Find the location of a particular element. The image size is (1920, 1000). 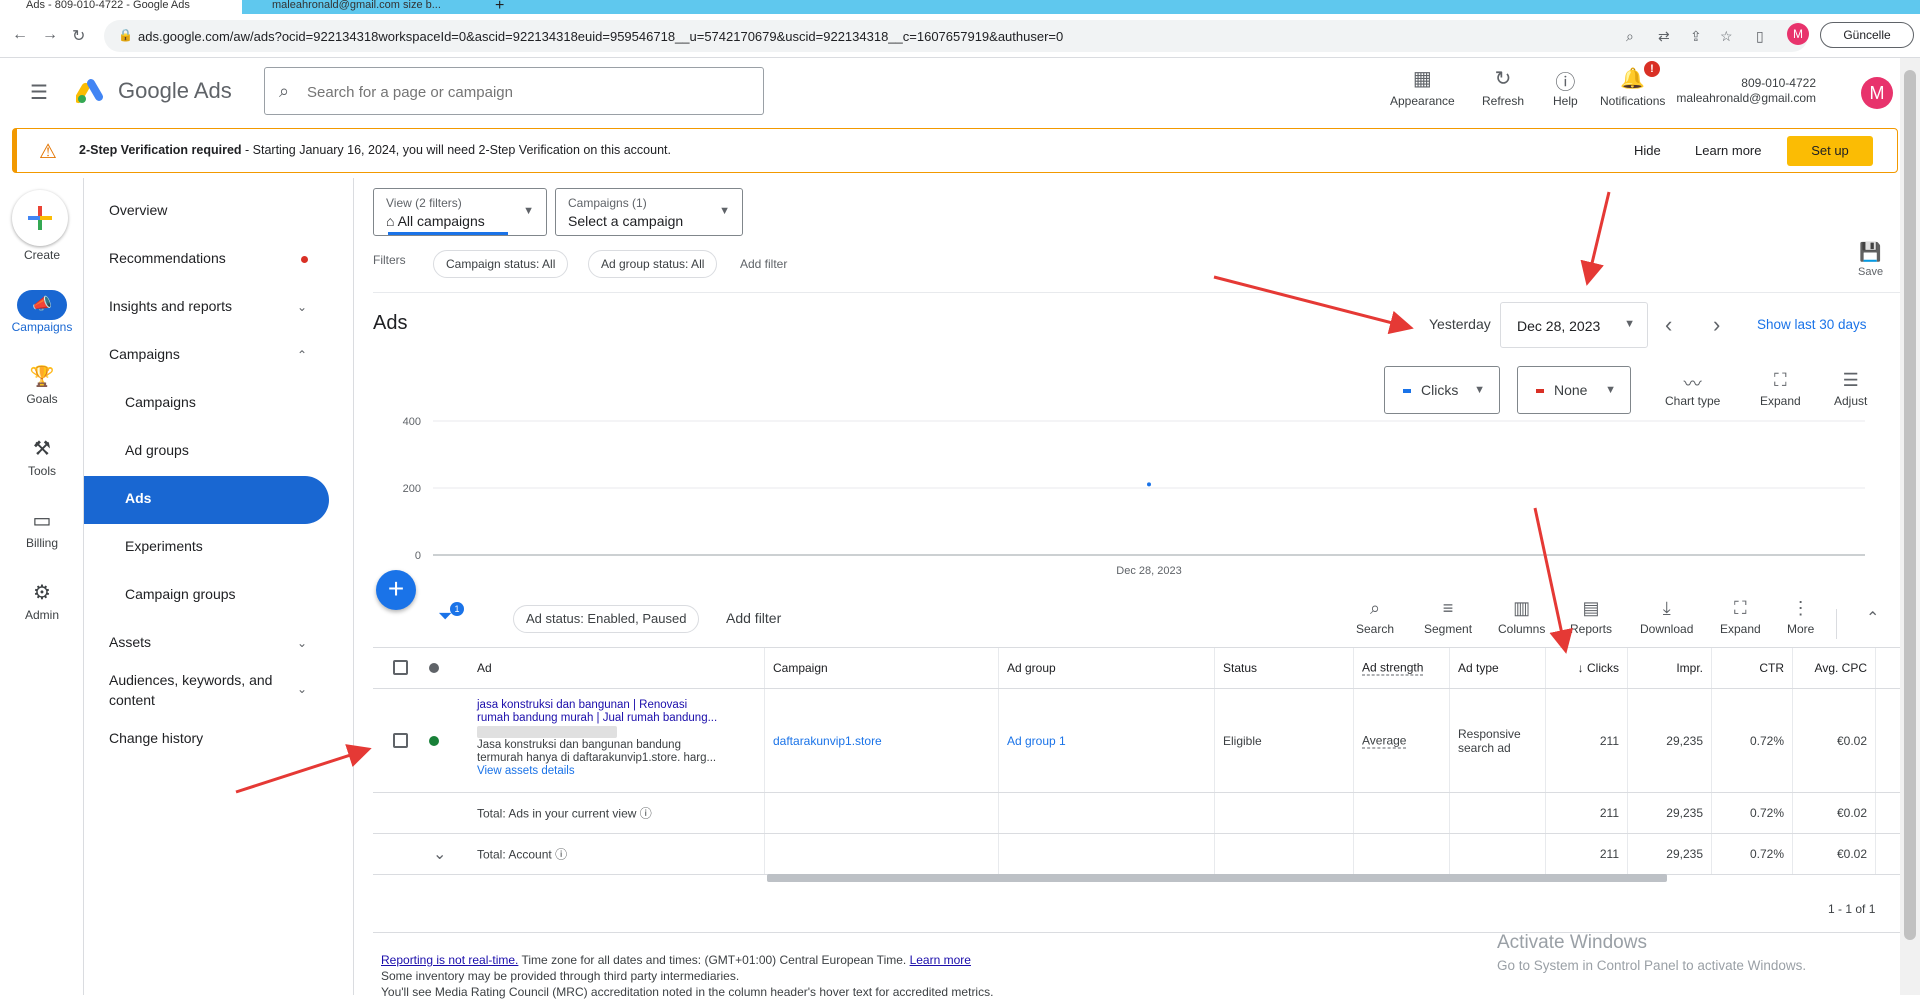

account-avatar: M is located at coordinates (1877, 93).